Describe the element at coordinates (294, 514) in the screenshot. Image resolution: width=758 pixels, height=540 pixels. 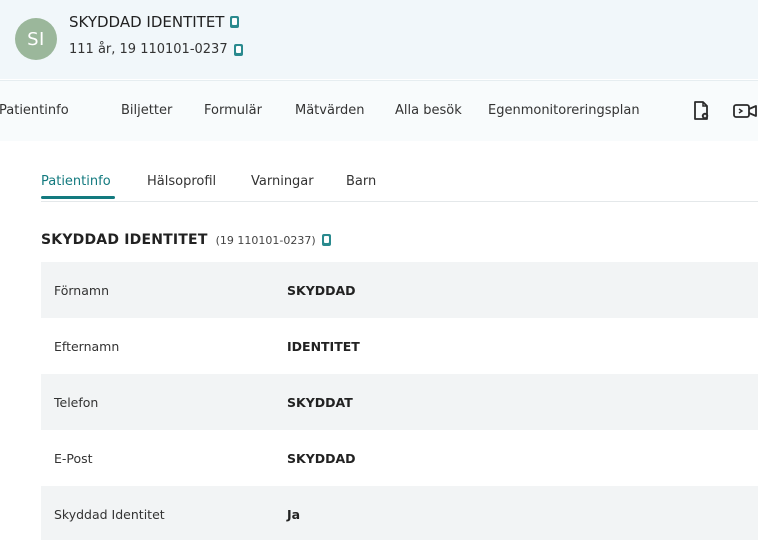
I see `row-value: Ja` at that location.